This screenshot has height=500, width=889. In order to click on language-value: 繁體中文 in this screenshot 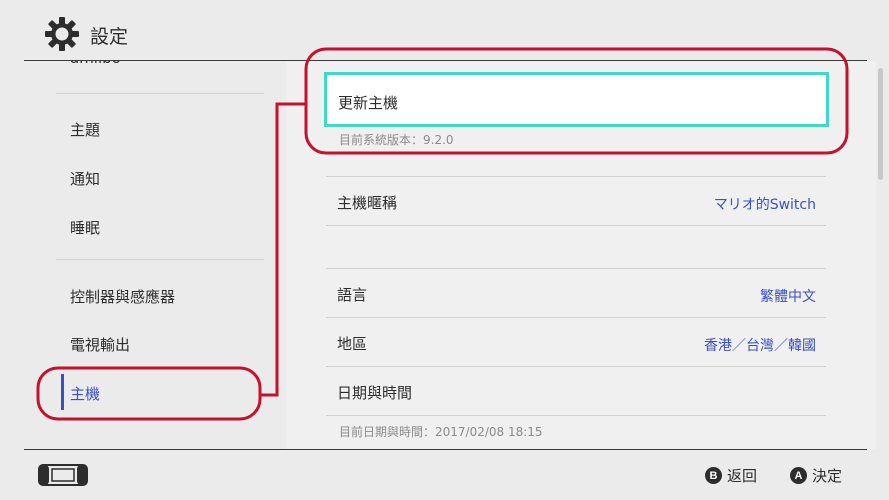, I will do `click(788, 297)`.